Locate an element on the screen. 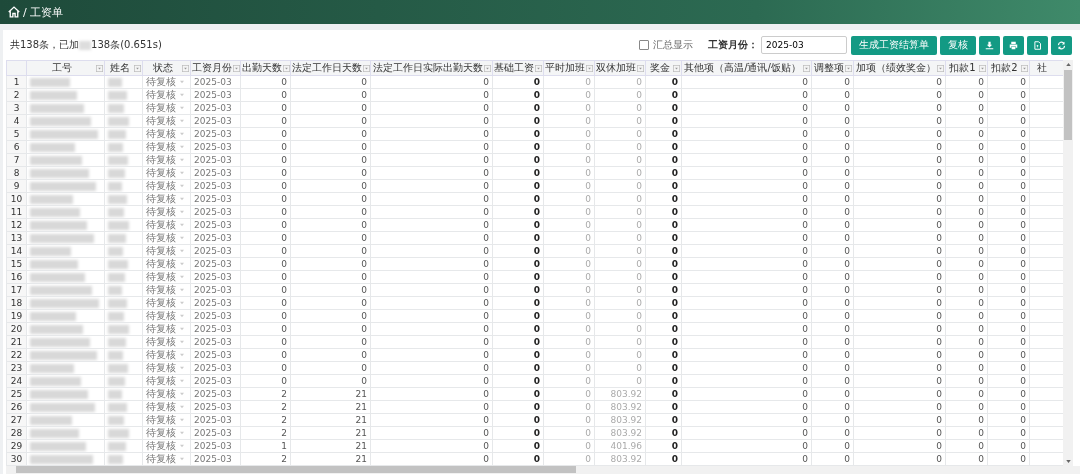  table-cell: 21 is located at coordinates (361, 446).